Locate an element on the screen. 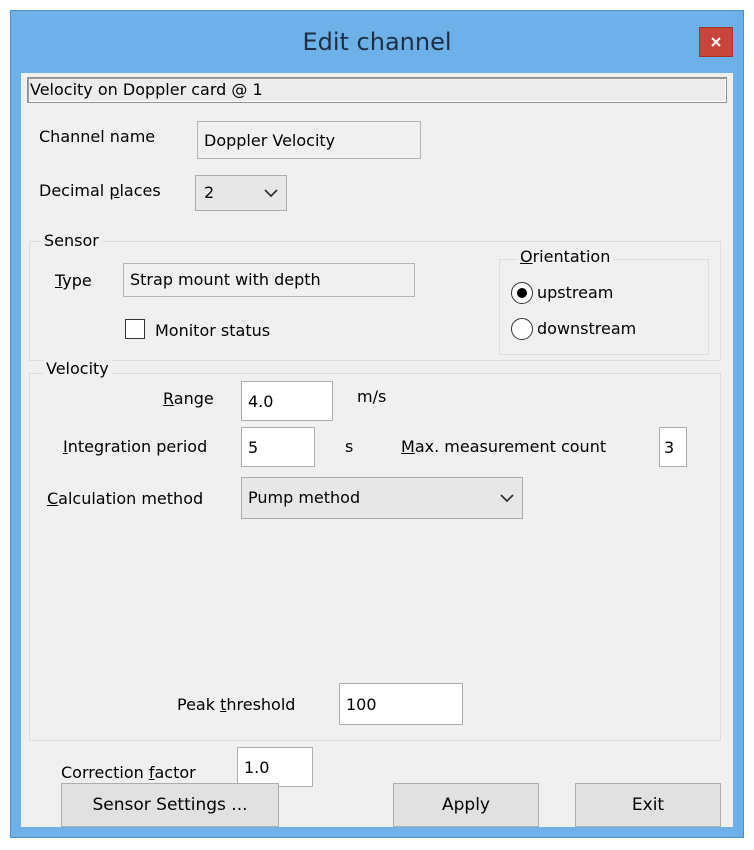  radio-upstream-label: upstream is located at coordinates (575, 292).